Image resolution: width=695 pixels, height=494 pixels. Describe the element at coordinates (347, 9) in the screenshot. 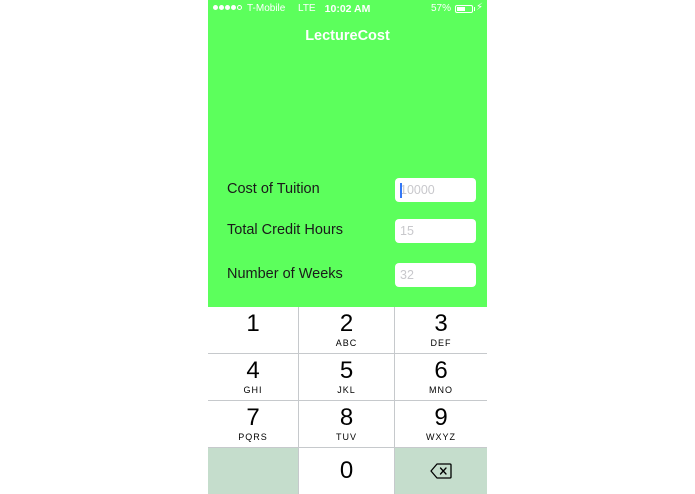

I see `status-bar: T-Mobile LTE 10:02 AM 57% ⚡︎` at that location.